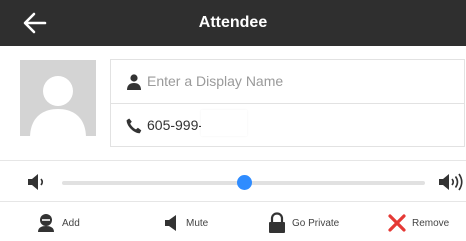 Image resolution: width=466 pixels, height=241 pixels. What do you see at coordinates (244, 182) in the screenshot?
I see `volume-slider-thumb` at bounding box center [244, 182].